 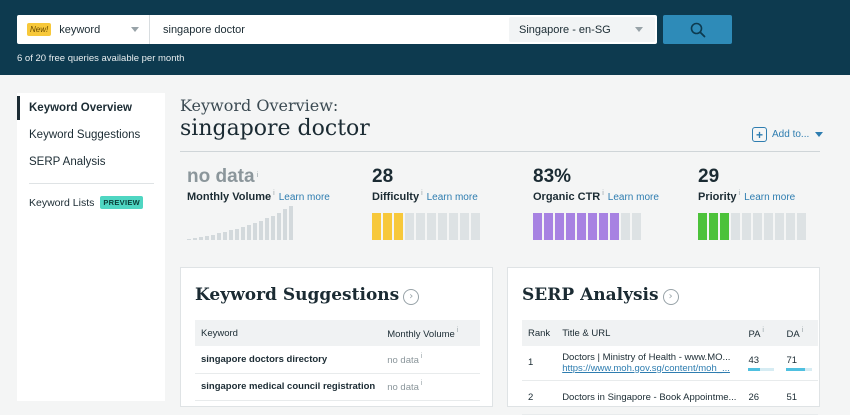 What do you see at coordinates (539, 333) in the screenshot?
I see `column-header-rank: Rank` at bounding box center [539, 333].